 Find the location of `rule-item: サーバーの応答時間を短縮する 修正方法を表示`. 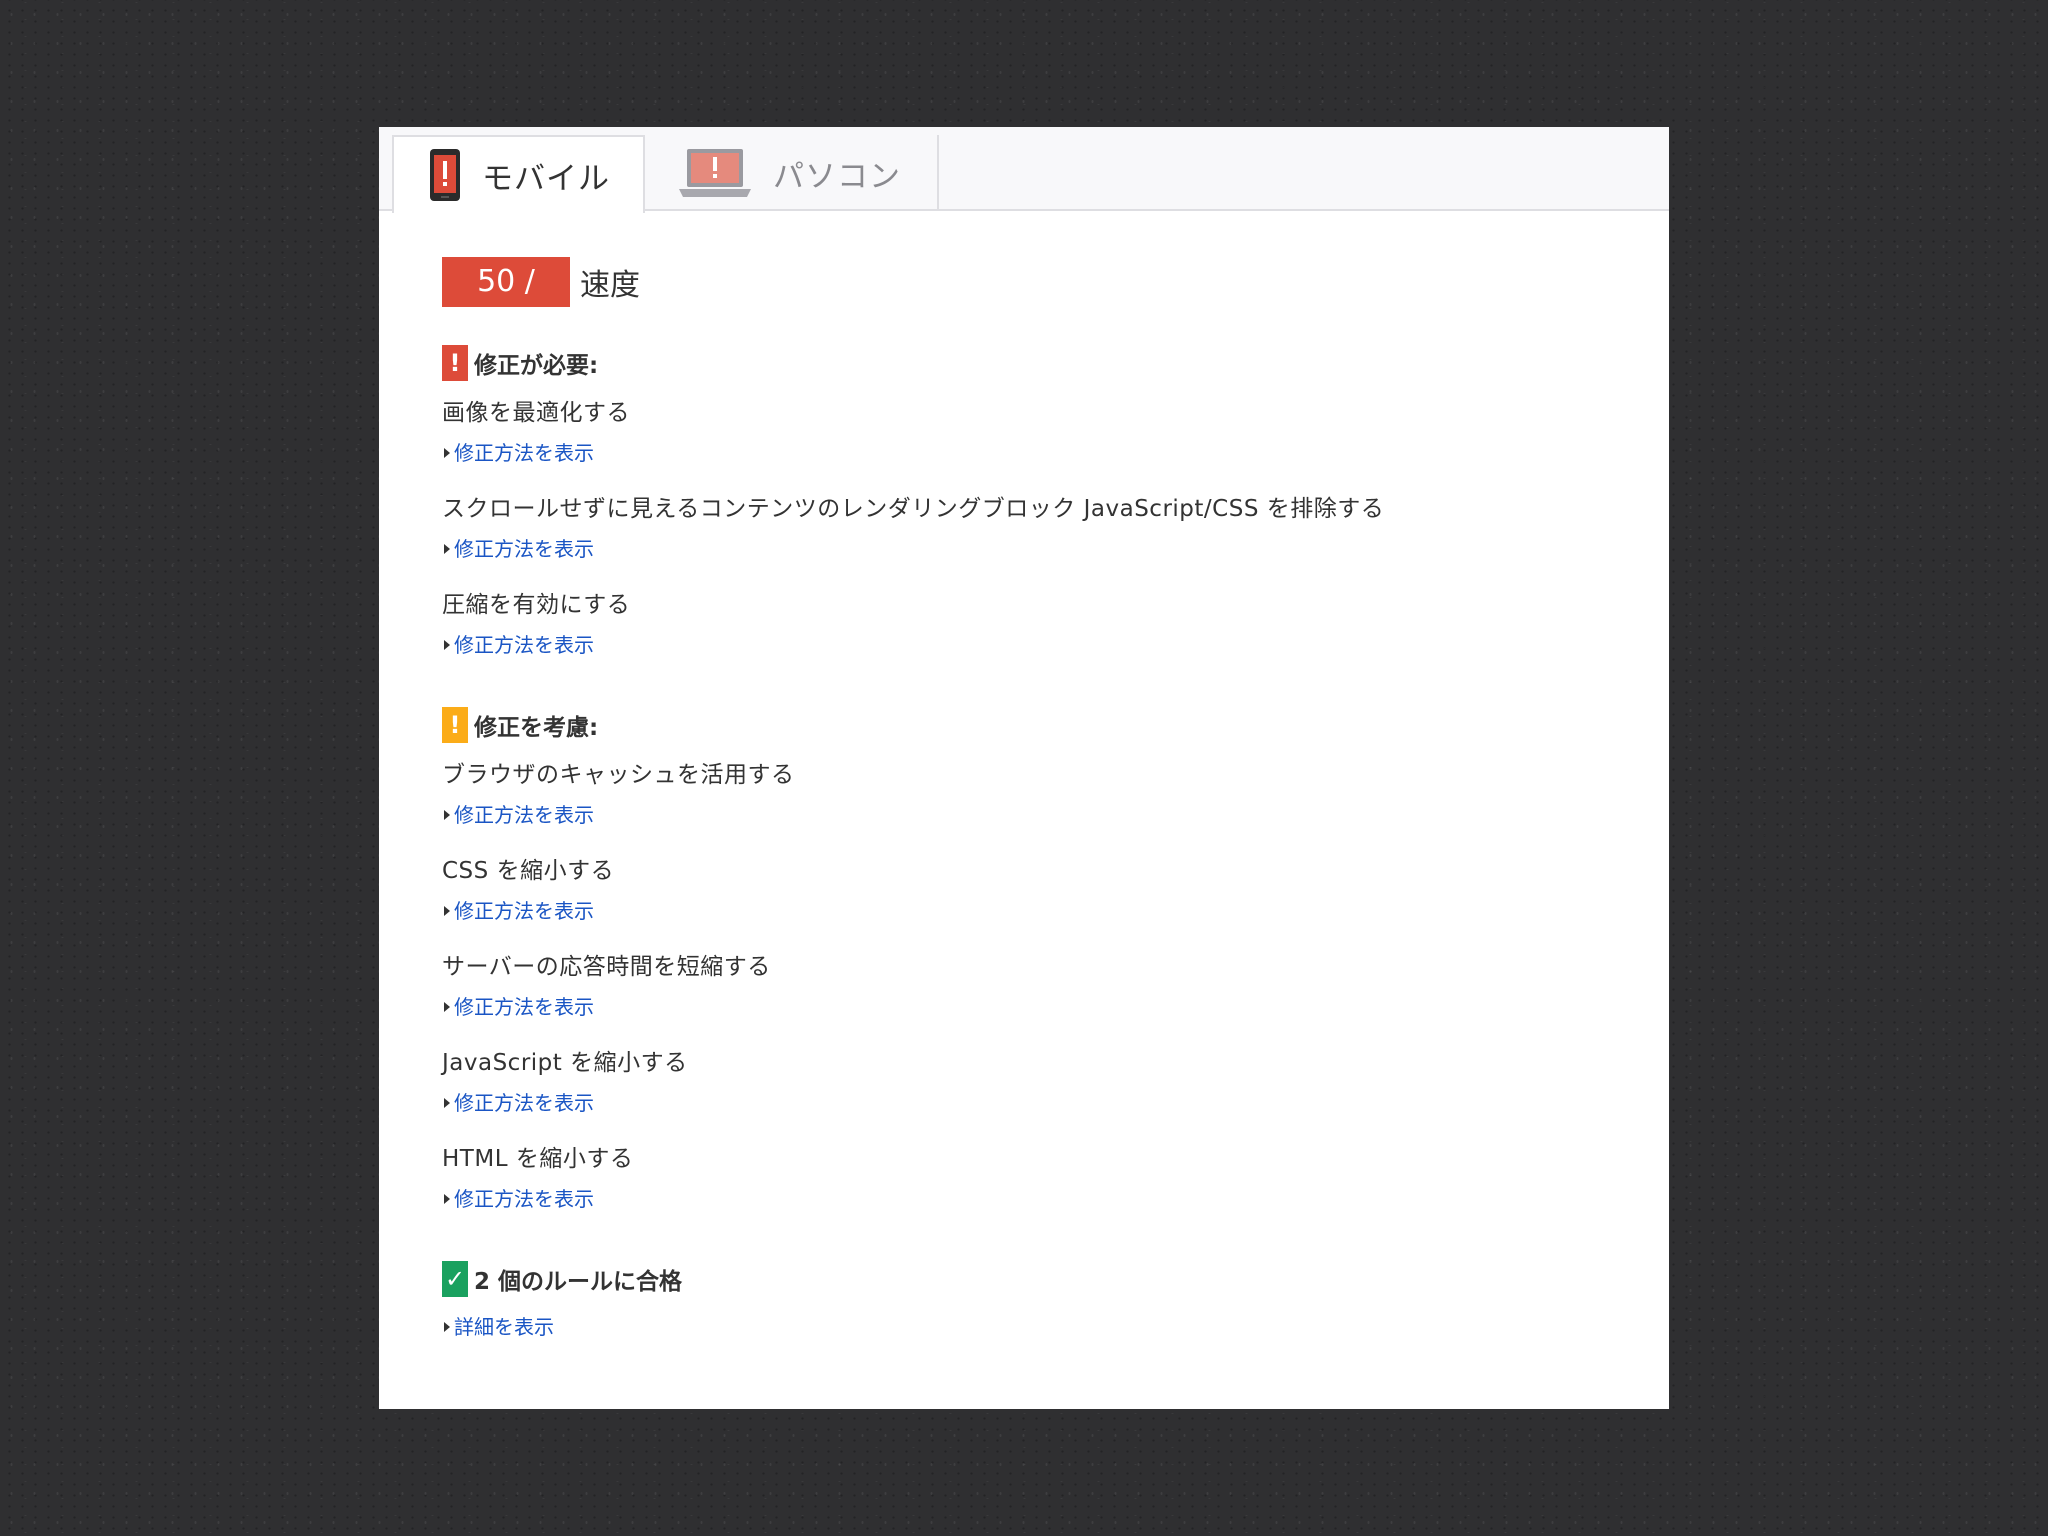

rule-item: サーバーの応答時間を短縮する 修正方法を表示 is located at coordinates (1035, 986).